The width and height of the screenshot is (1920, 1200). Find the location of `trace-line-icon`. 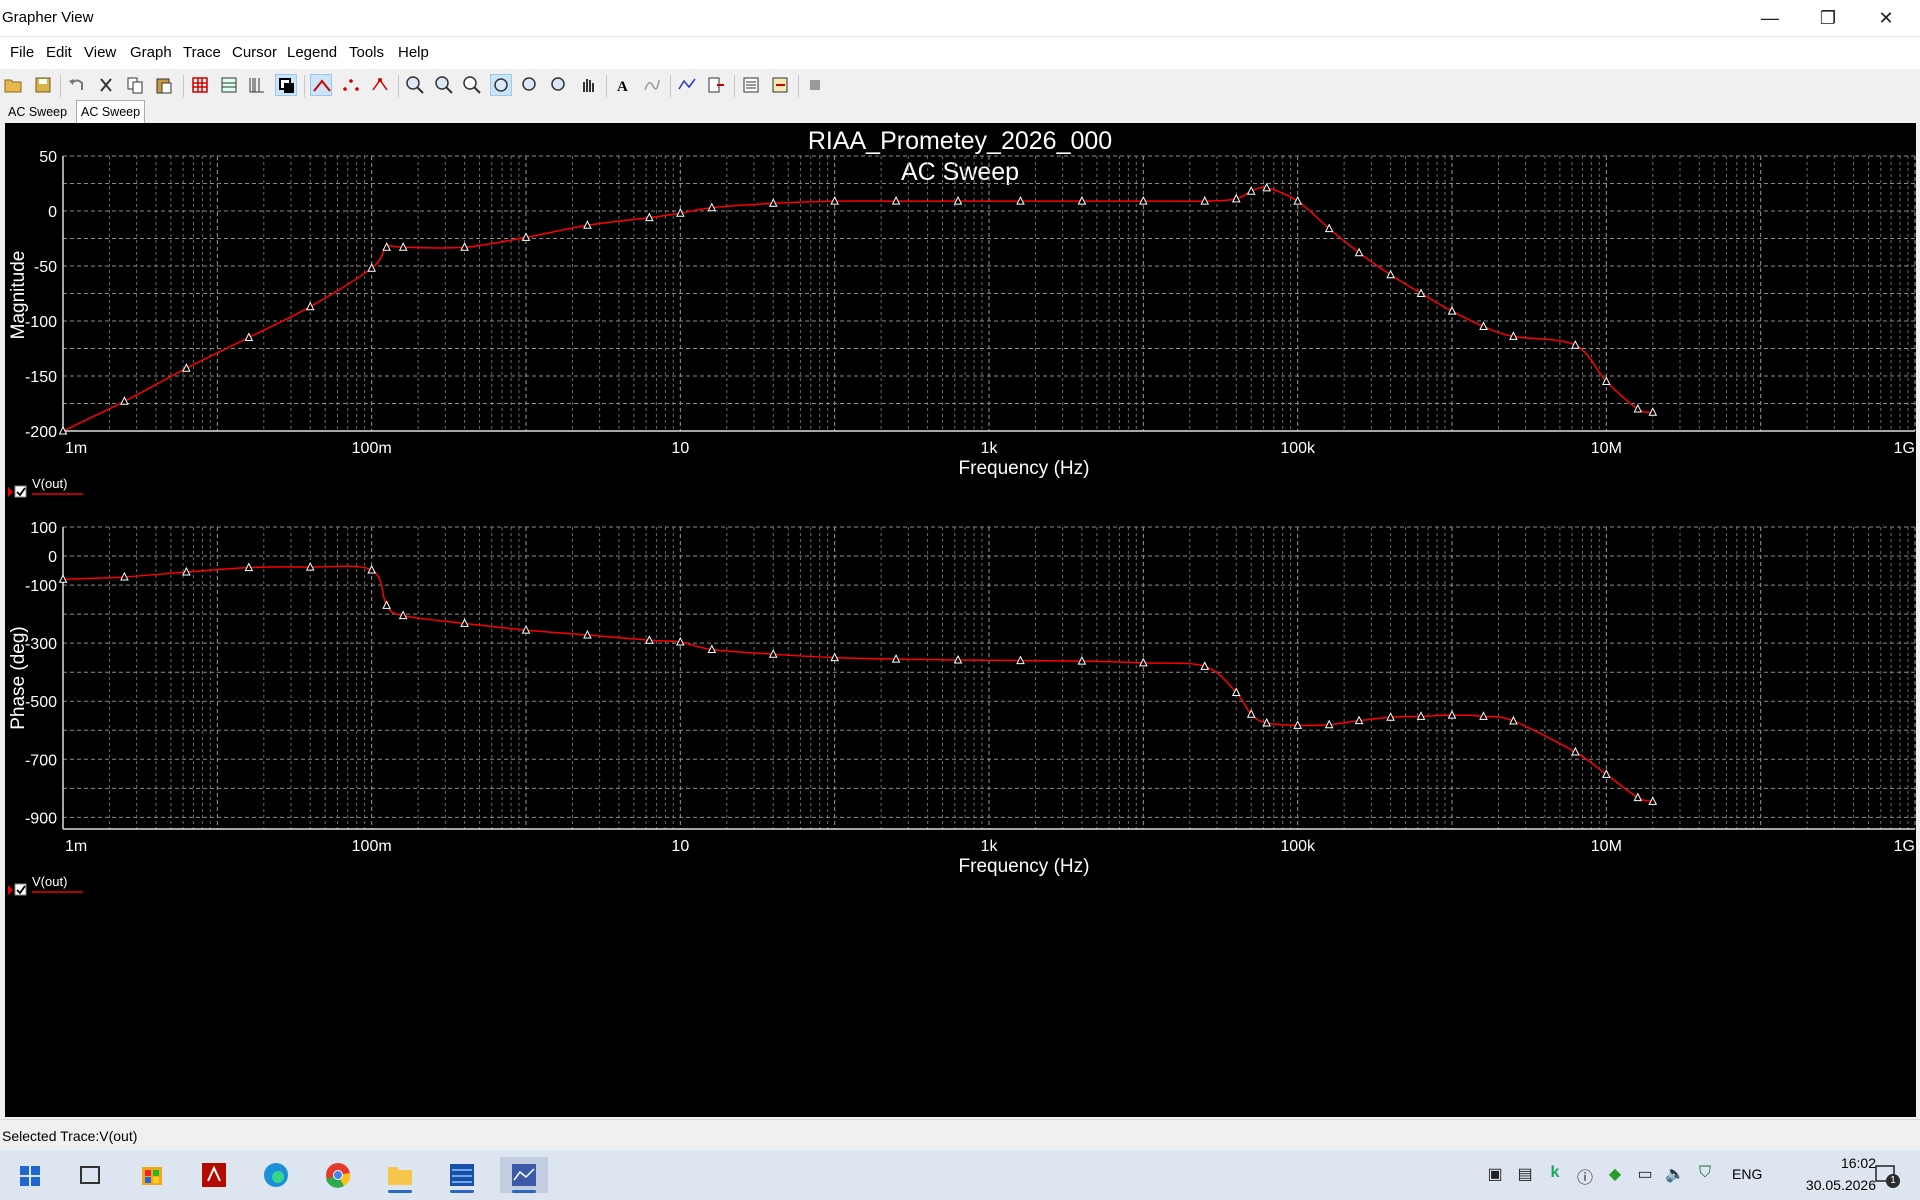

trace-line-icon is located at coordinates (321, 85).